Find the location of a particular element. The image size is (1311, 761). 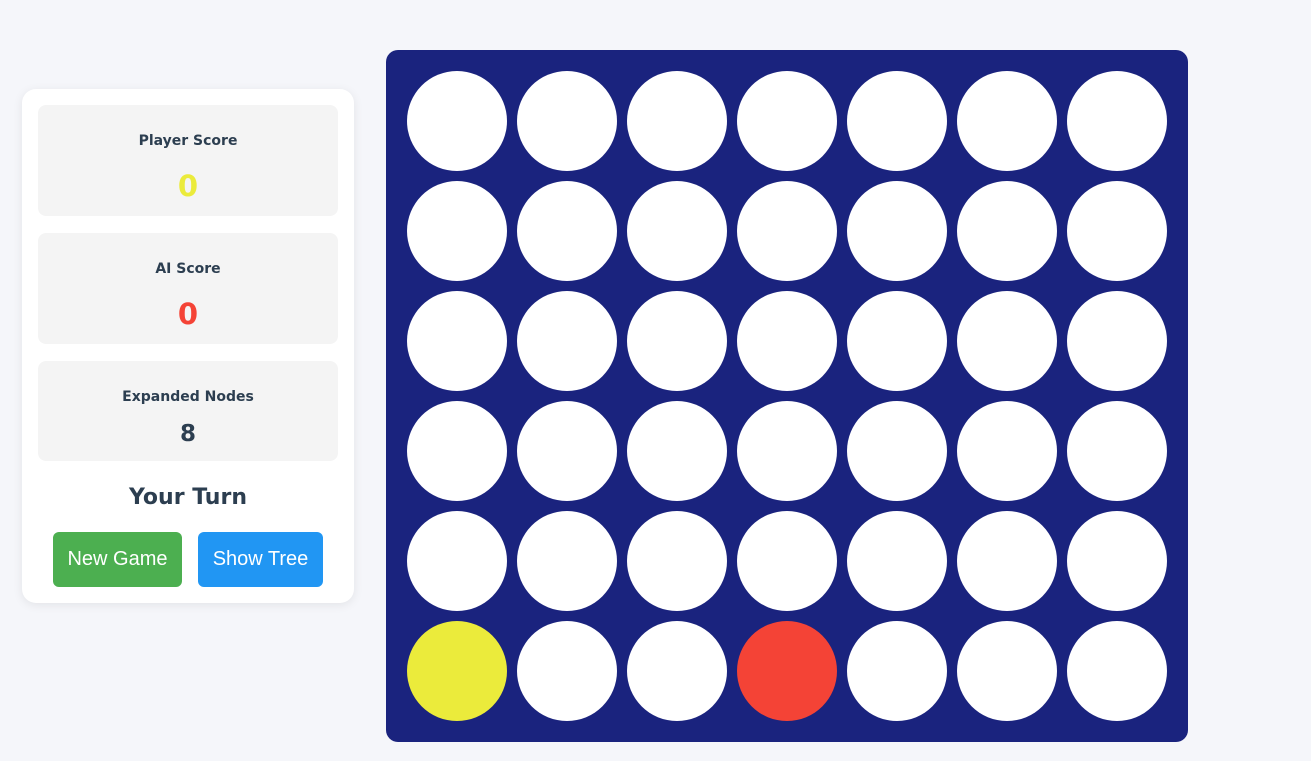

ai-score-value: 0 is located at coordinates (188, 314).